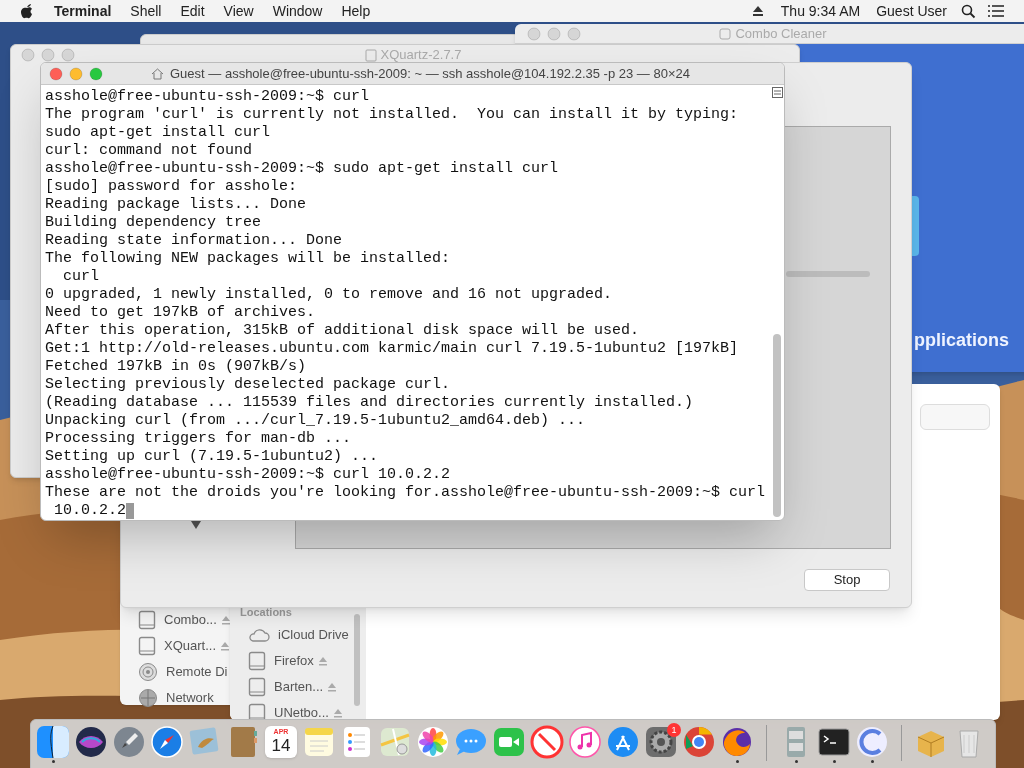 The width and height of the screenshot is (1024, 768). What do you see at coordinates (699, 742) in the screenshot?
I see `ring-icon` at bounding box center [699, 742].